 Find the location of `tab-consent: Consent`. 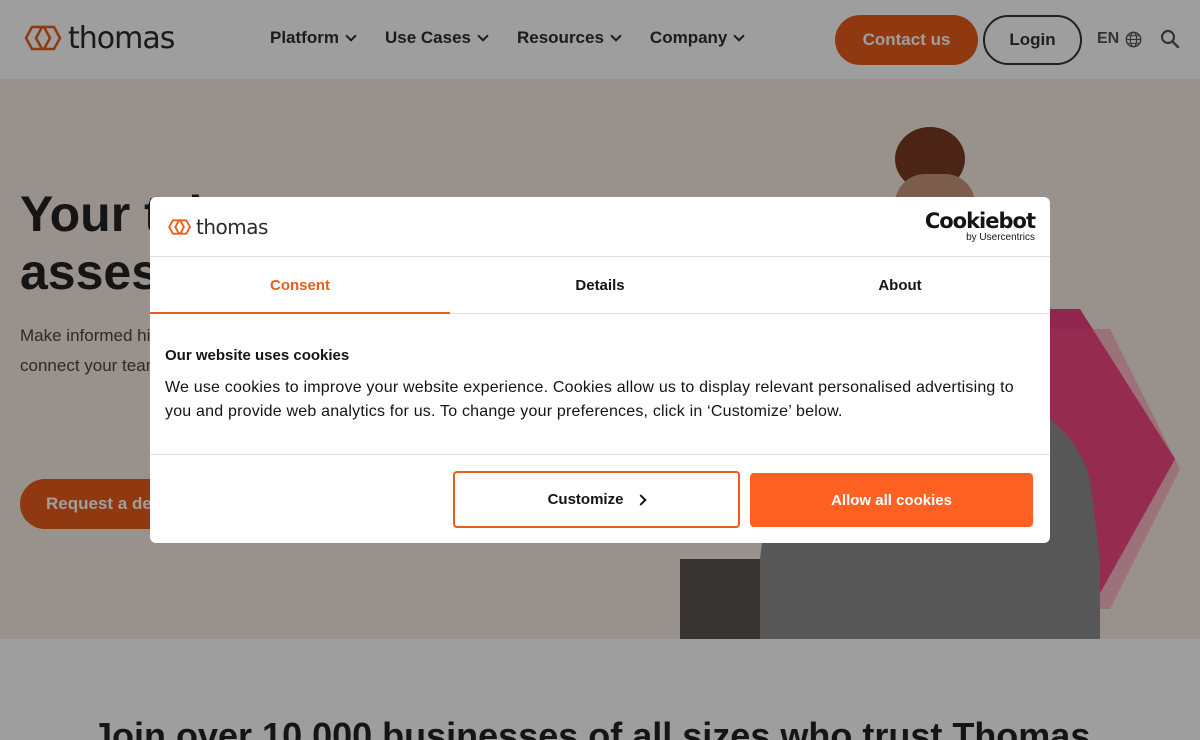

tab-consent: Consent is located at coordinates (300, 285).